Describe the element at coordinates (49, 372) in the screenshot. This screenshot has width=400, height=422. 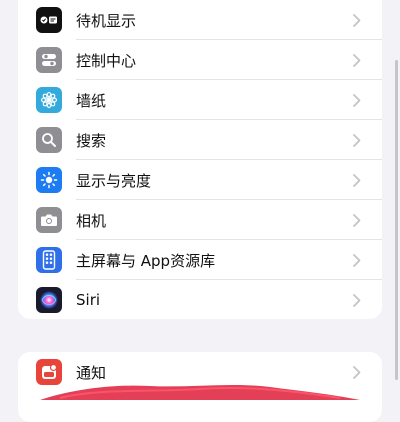
I see `notifications-icon` at that location.